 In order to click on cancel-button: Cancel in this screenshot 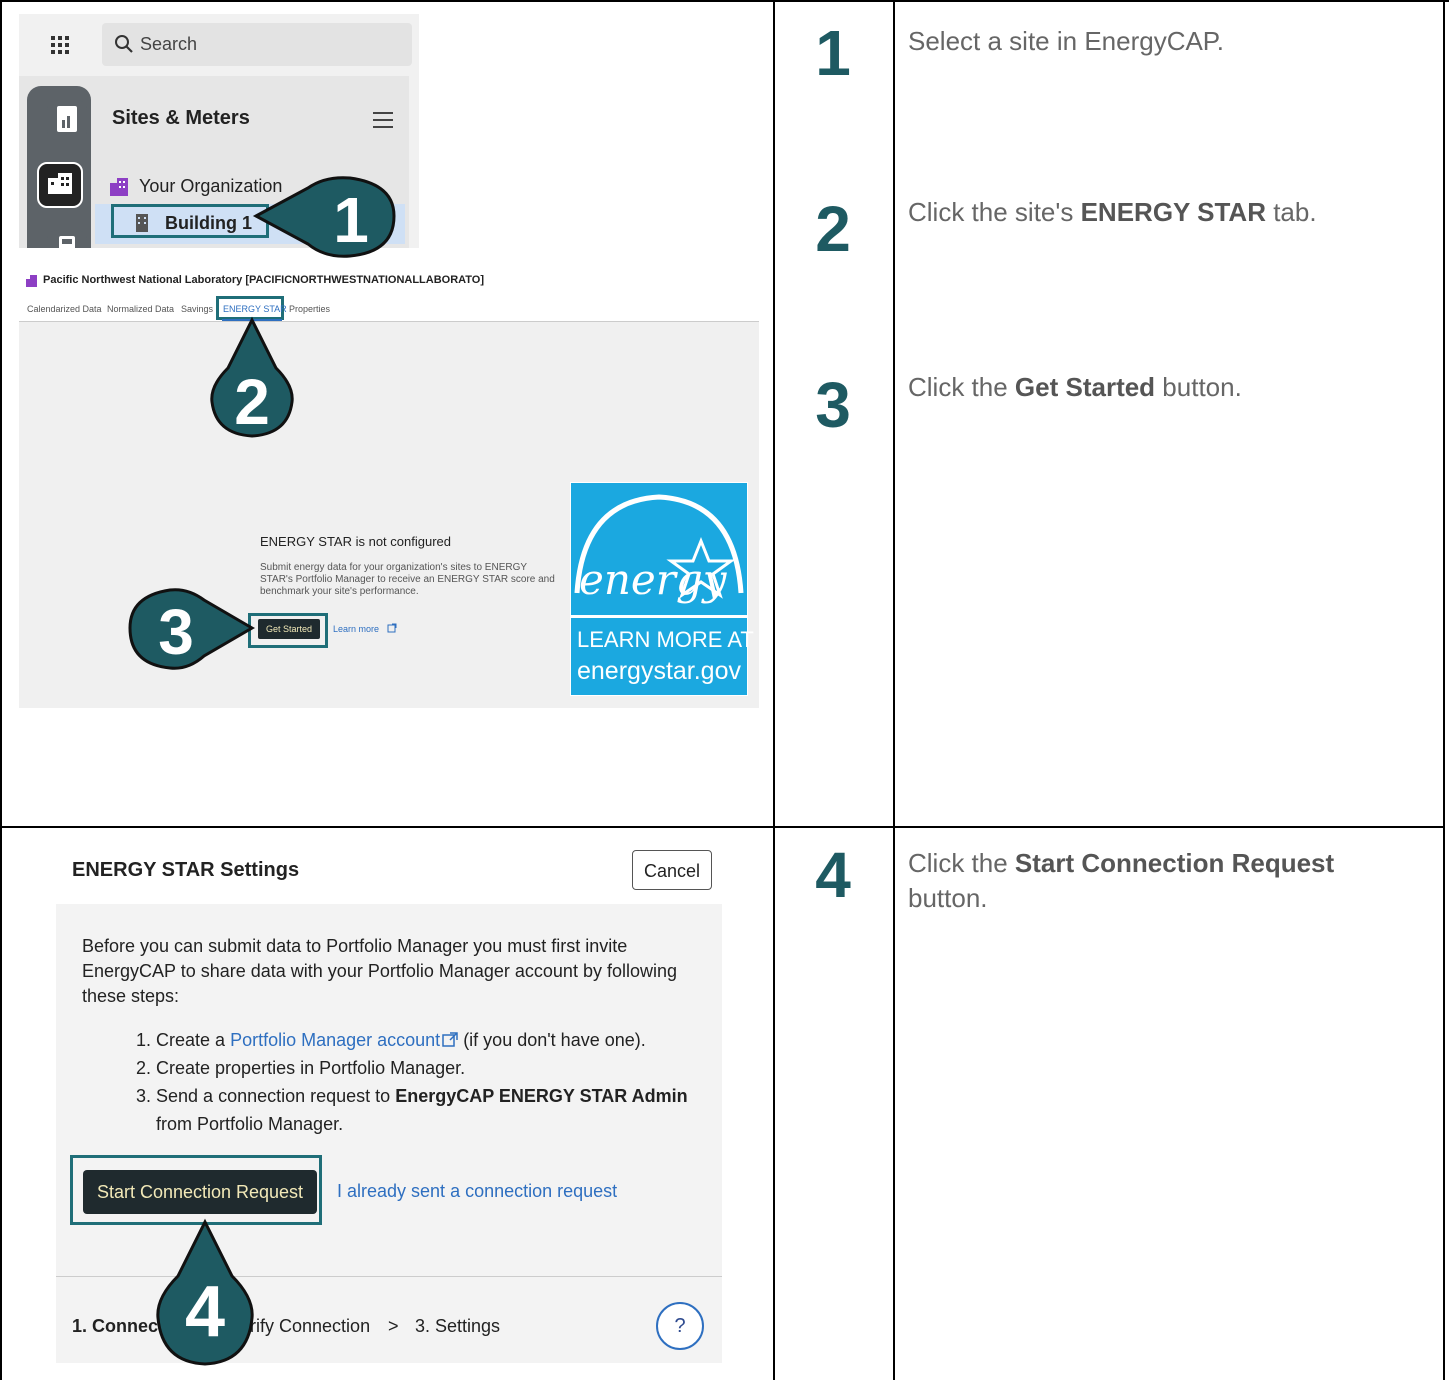, I will do `click(672, 870)`.